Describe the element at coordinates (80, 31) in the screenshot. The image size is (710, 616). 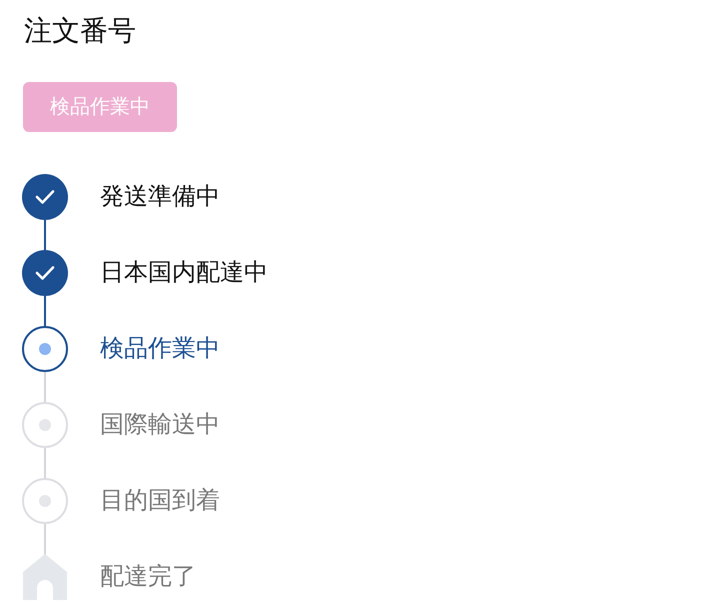
I see `page-title: 注文番号` at that location.